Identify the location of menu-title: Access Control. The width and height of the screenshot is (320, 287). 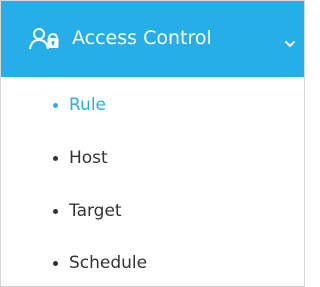
(142, 38).